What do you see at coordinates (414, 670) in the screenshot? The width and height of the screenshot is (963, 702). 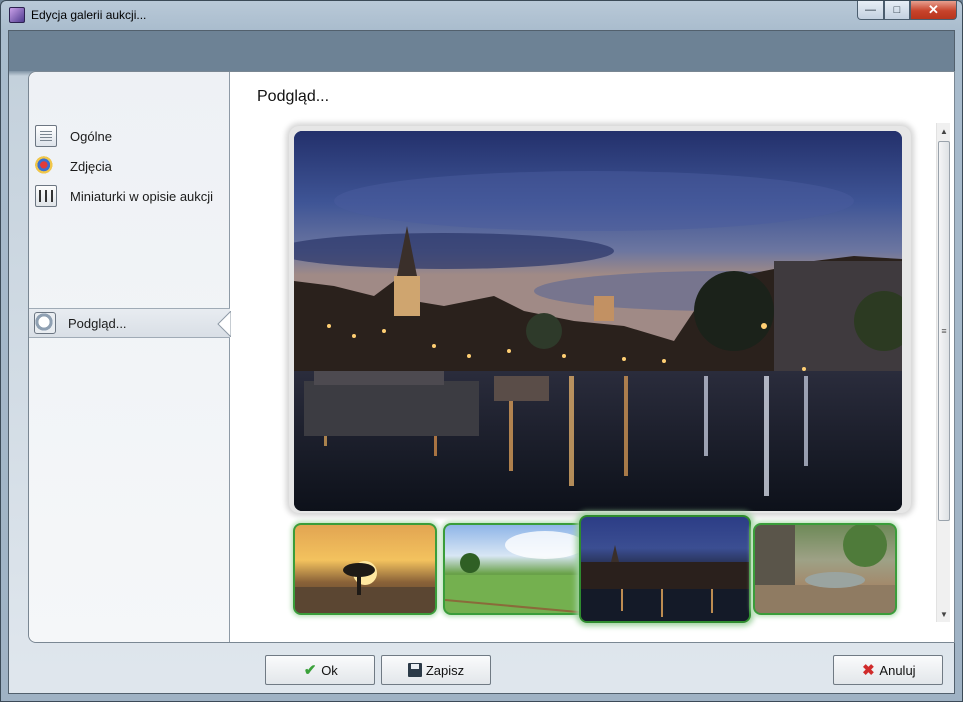 I see `floppy-disk-icon` at bounding box center [414, 670].